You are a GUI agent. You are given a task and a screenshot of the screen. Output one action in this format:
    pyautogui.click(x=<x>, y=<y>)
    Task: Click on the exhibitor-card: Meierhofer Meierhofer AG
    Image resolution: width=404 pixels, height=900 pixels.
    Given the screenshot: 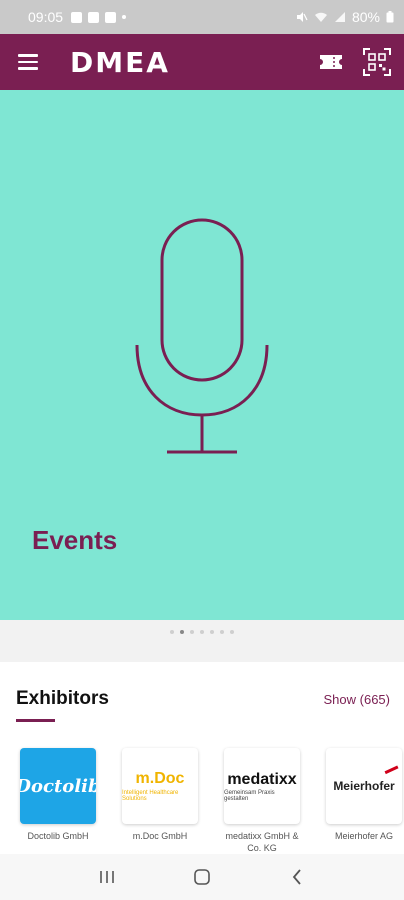 What is the action you would take?
    pyautogui.click(x=364, y=801)
    